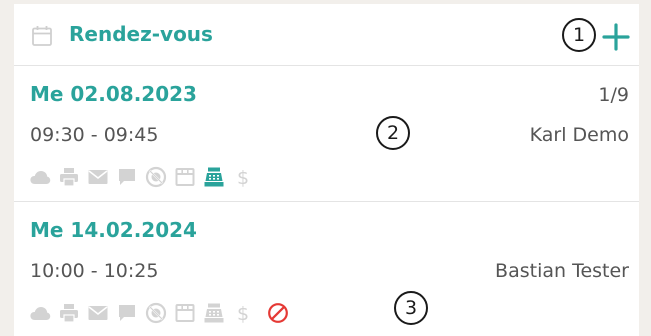  Describe the element at coordinates (579, 35) in the screenshot. I see `callout-marker-1: 1` at that location.